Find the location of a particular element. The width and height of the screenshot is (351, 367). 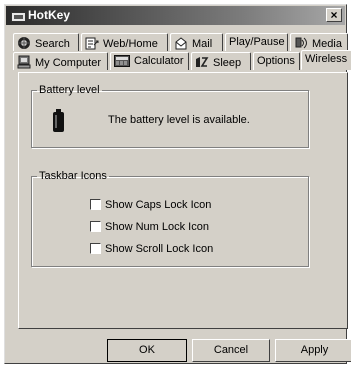

tab-mail-label: Mail is located at coordinates (202, 44).